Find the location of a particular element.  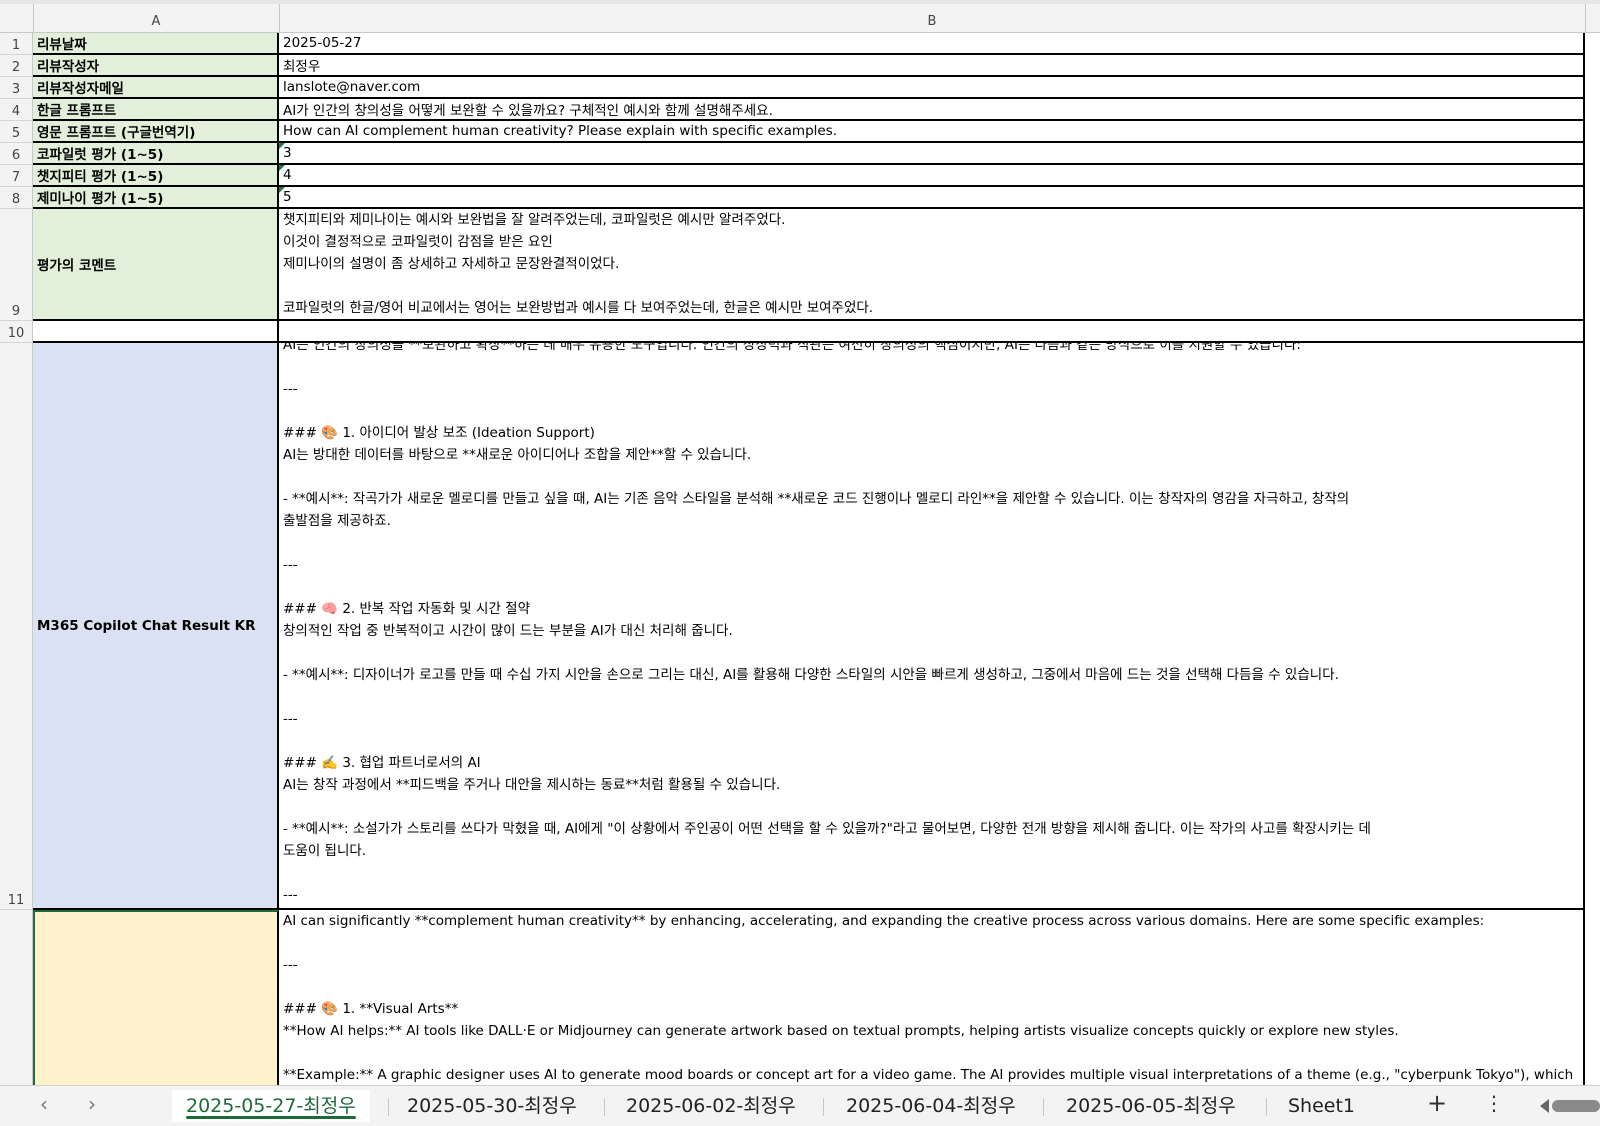

select-all-corner is located at coordinates (17, 18).